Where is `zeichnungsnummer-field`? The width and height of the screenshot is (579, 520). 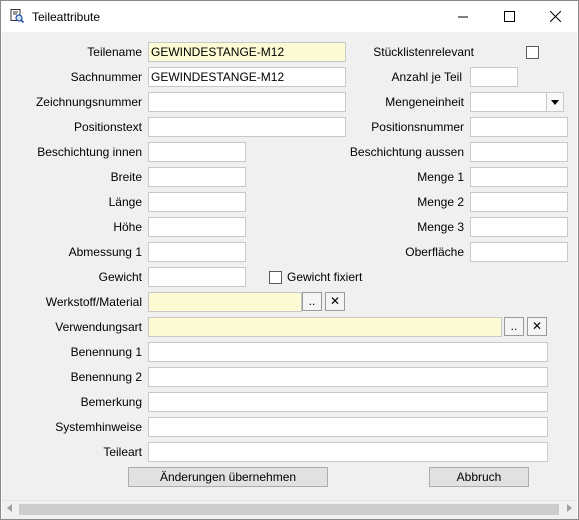
zeichnungsnummer-field is located at coordinates (247, 102).